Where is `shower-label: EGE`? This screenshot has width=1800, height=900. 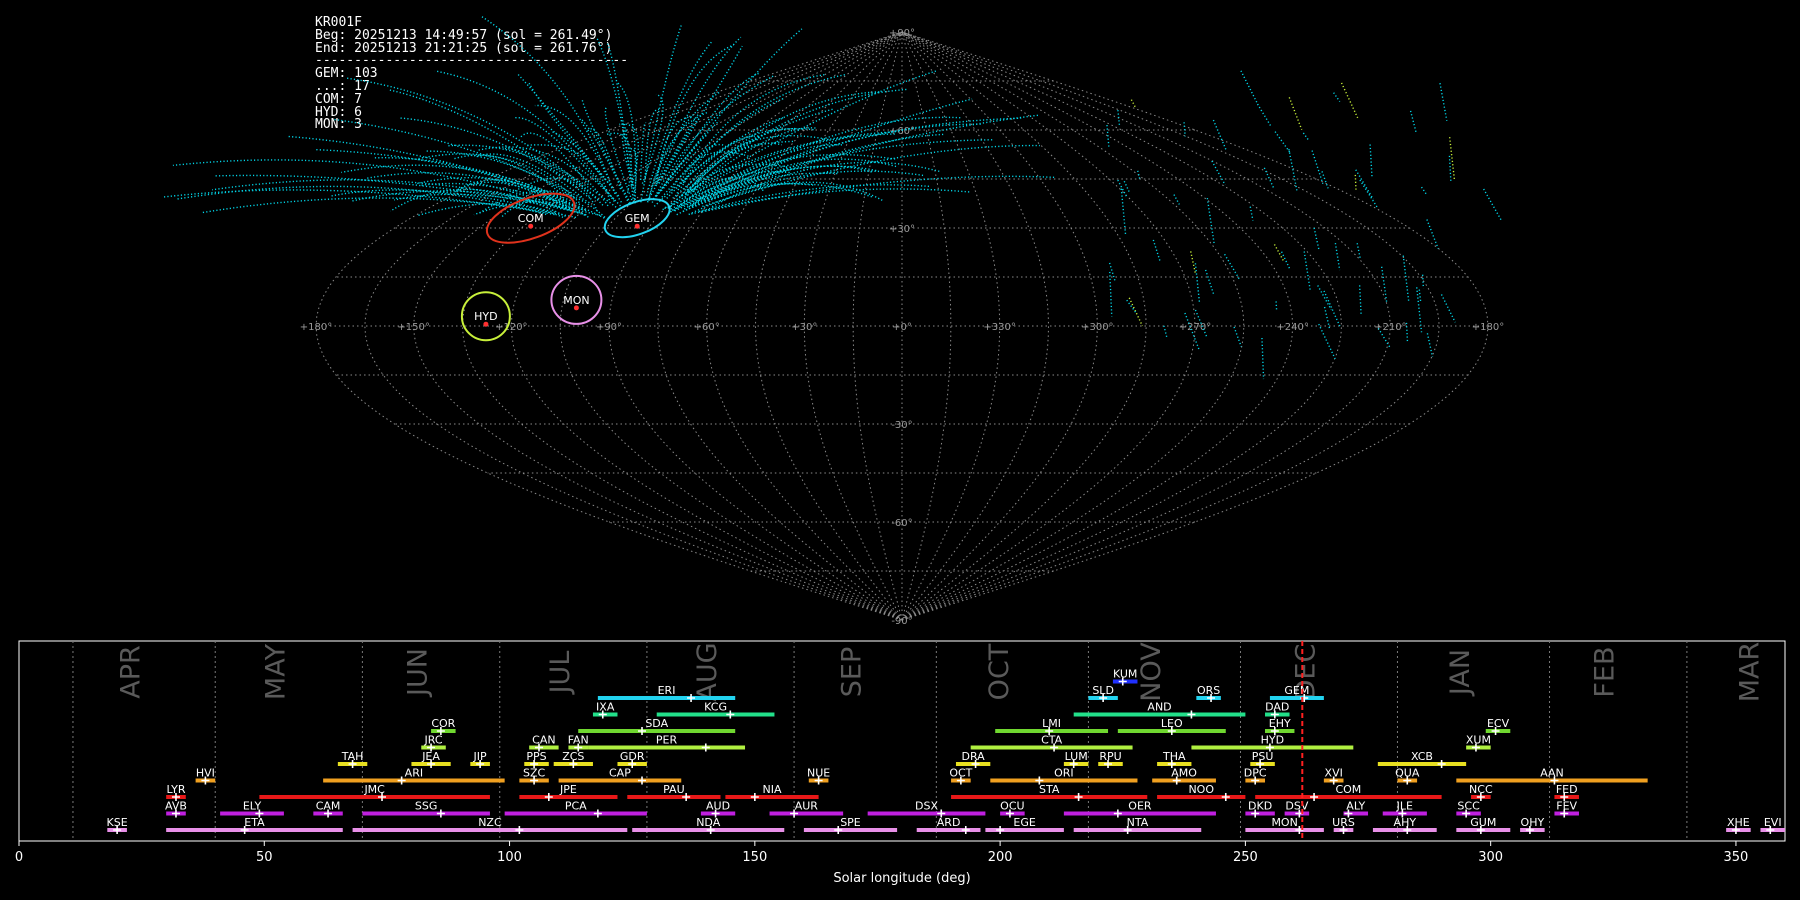
shower-label: EGE is located at coordinates (1024, 822).